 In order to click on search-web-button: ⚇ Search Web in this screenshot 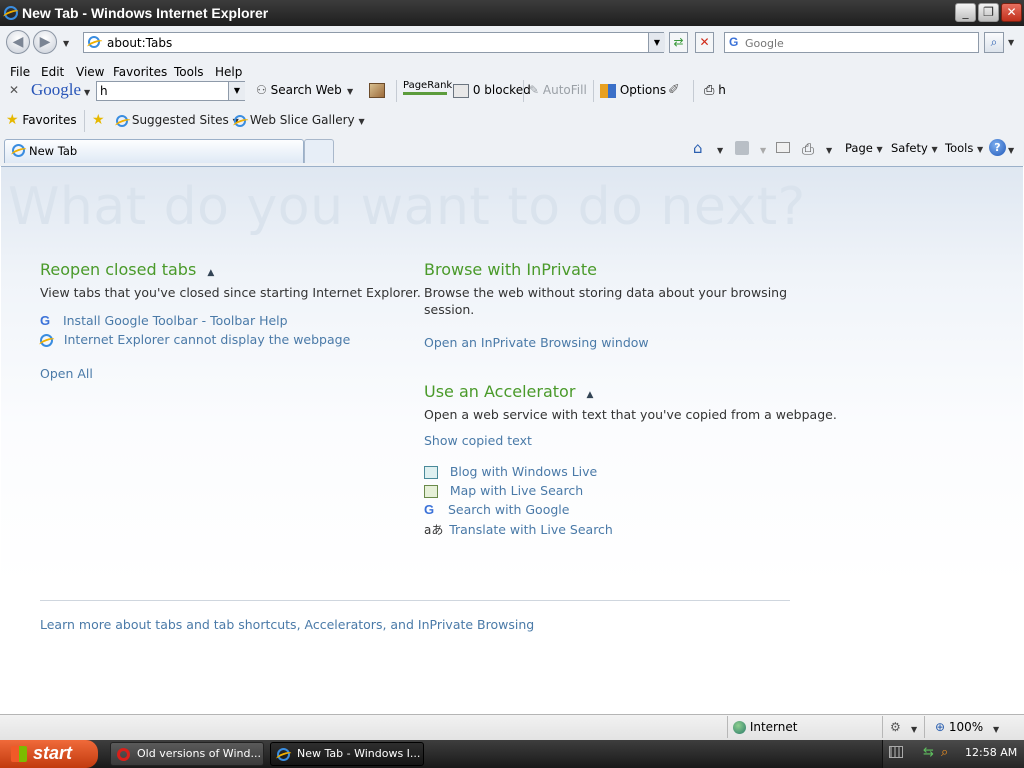, I will do `click(299, 90)`.